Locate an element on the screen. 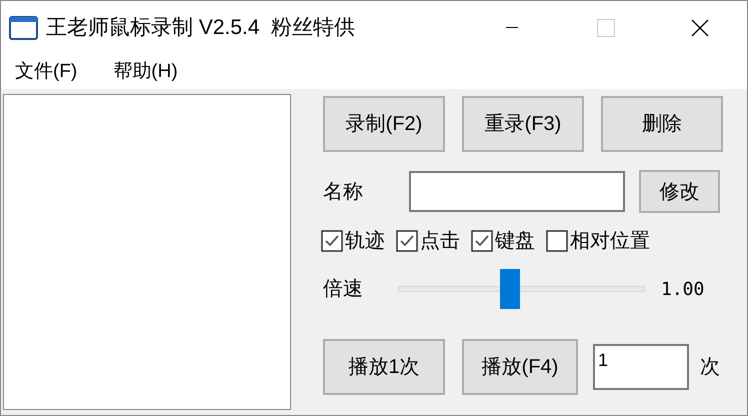  window-title: 王老师鼠标录制 V2.5.4 粉丝特供 is located at coordinates (201, 28).